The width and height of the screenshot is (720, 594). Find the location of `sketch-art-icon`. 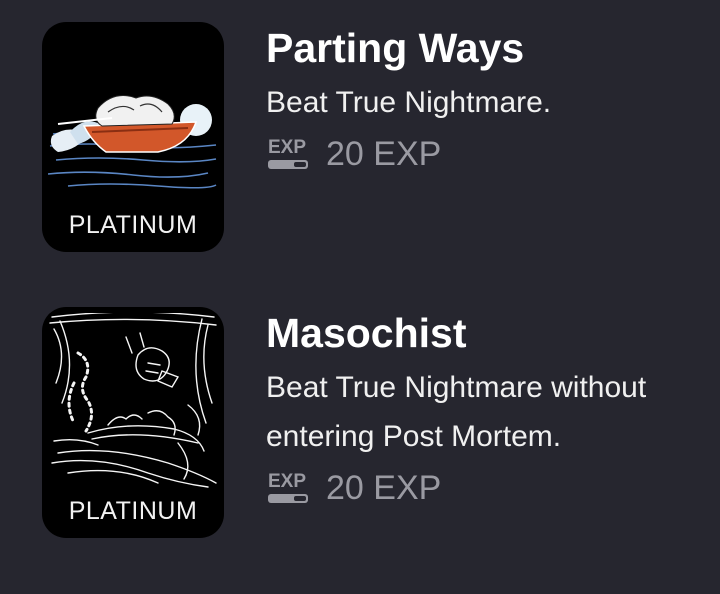

sketch-art-icon is located at coordinates (133, 400).